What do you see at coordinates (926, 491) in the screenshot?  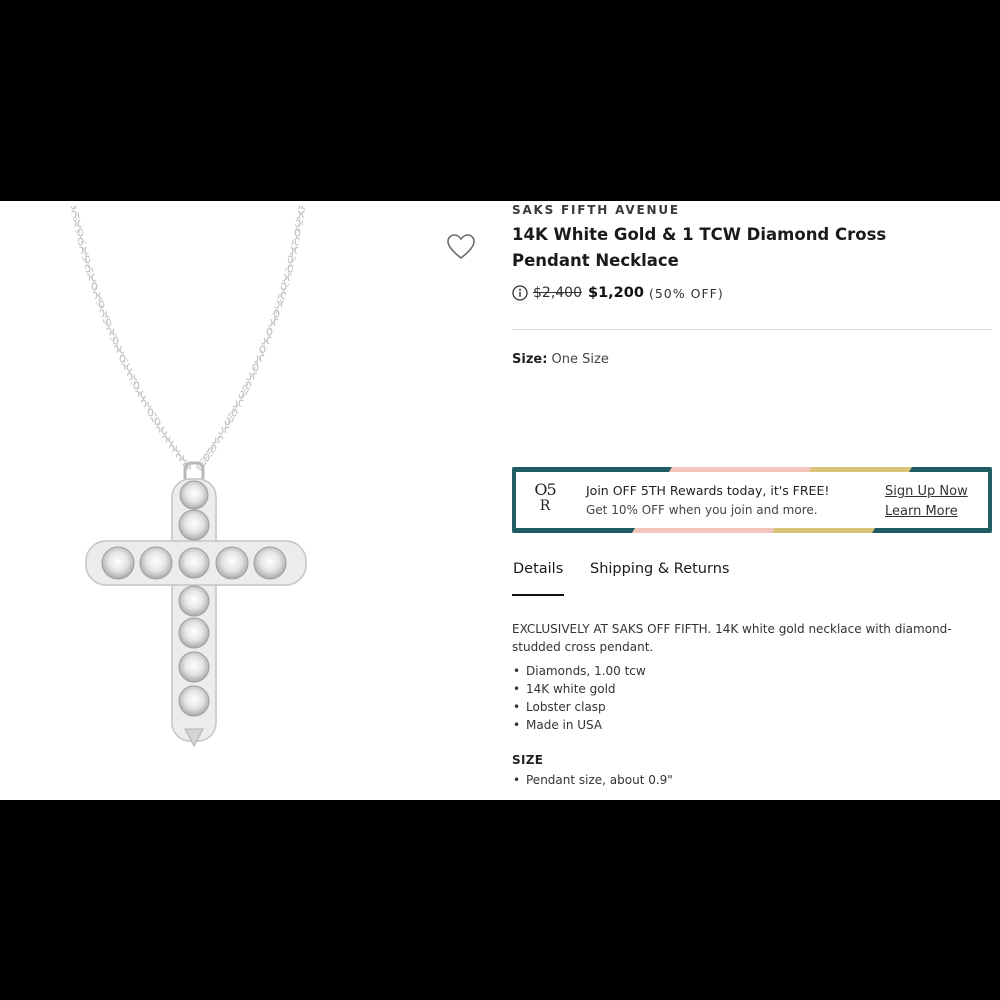 I see `sign-up-link: Sign Up Now` at bounding box center [926, 491].